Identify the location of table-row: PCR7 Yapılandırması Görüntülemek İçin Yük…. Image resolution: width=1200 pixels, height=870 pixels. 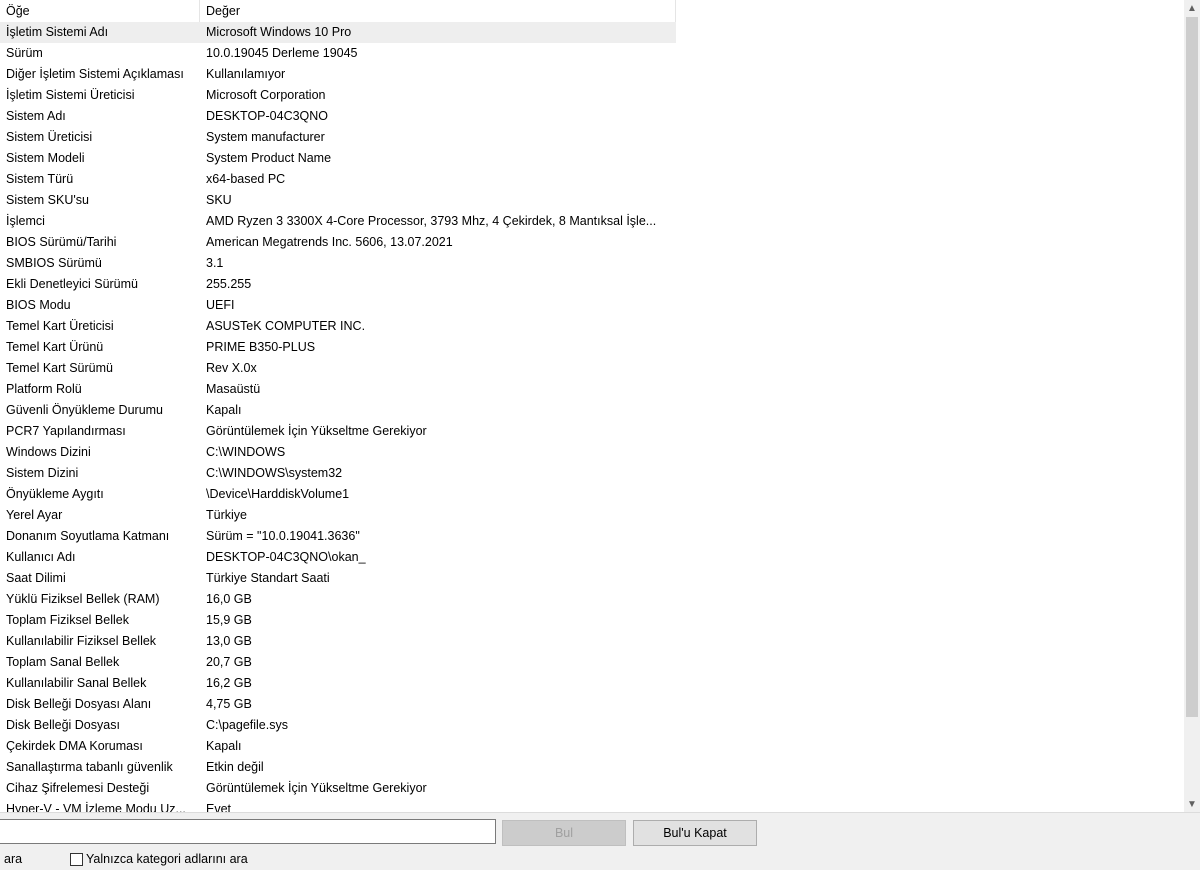
(338, 431).